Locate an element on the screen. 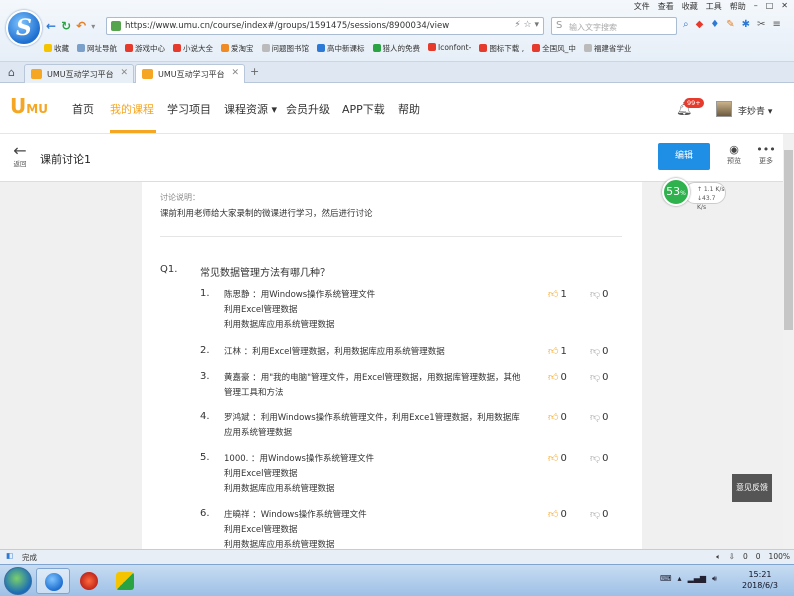 This screenshot has width=794, height=596. nav-course-resources: 课程资源 ▾ is located at coordinates (250, 109).